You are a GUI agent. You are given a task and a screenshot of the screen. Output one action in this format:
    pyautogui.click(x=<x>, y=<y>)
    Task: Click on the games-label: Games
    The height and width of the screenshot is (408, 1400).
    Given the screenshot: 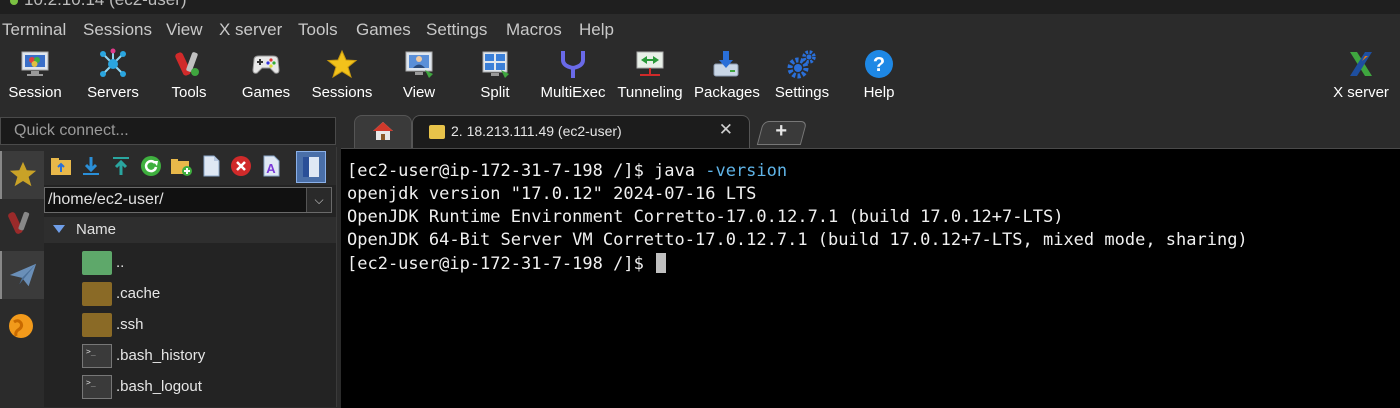 What is the action you would take?
    pyautogui.click(x=266, y=92)
    